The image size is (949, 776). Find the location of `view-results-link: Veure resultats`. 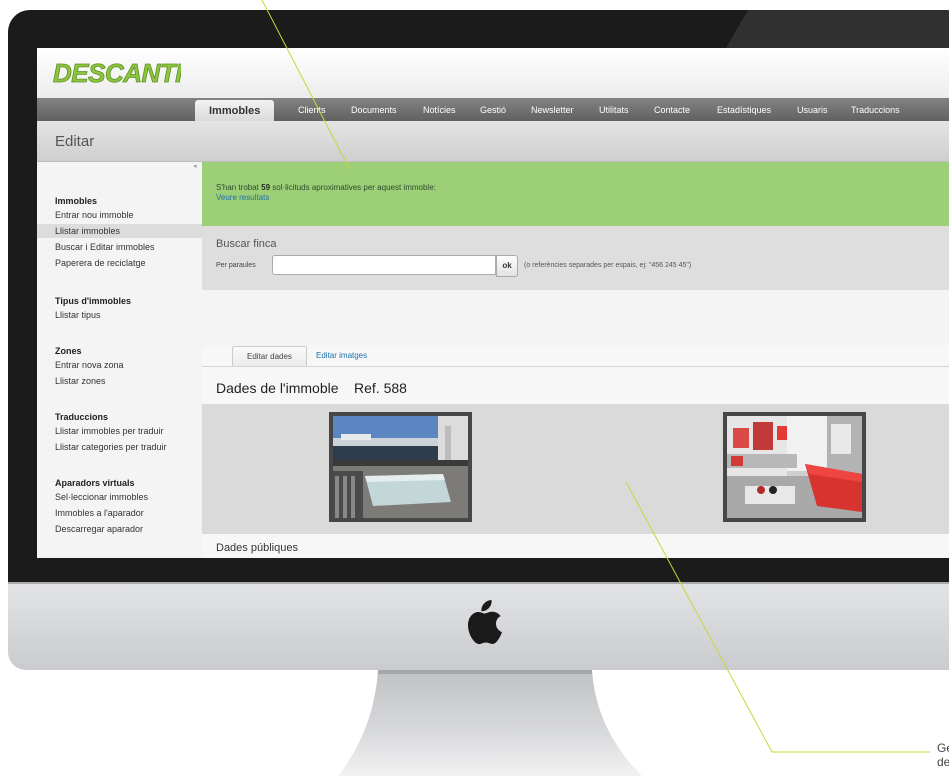

view-results-link: Veure resultats is located at coordinates (242, 197).